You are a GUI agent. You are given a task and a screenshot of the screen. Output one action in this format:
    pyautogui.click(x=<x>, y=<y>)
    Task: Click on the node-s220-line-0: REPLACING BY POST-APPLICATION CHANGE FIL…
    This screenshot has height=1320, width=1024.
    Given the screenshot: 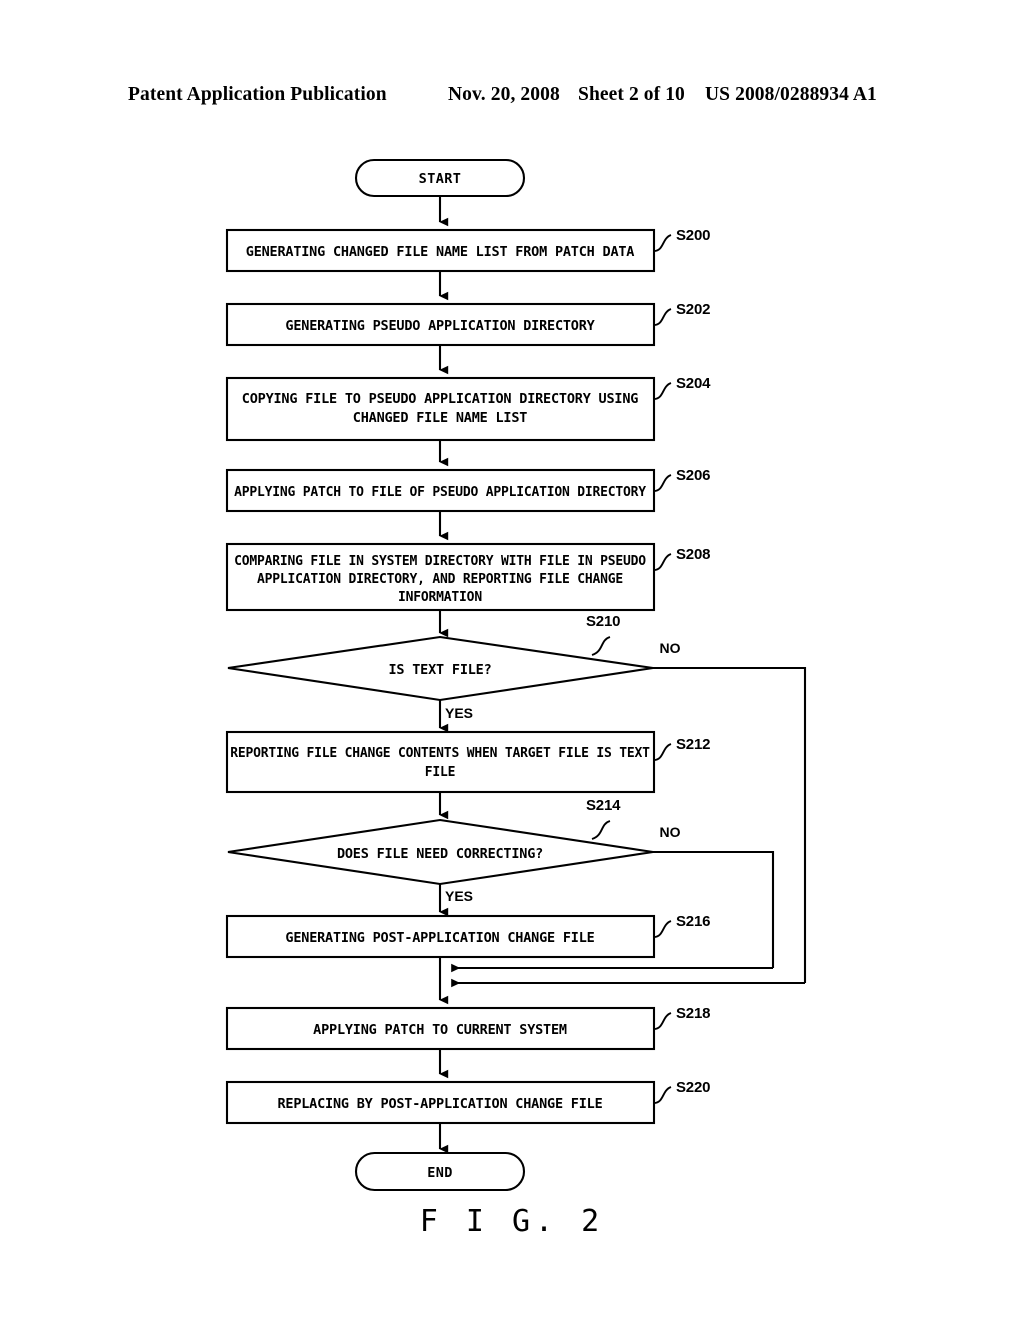 What is the action you would take?
    pyautogui.click(x=439, y=1104)
    